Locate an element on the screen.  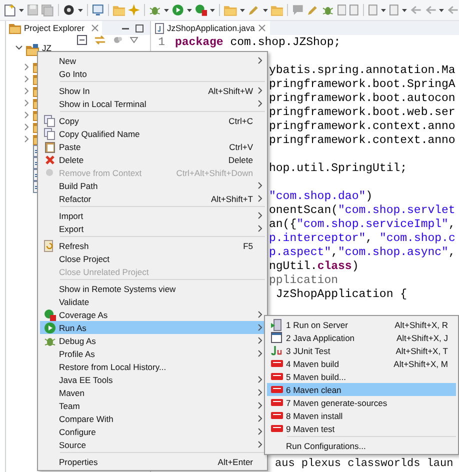
code-line: onentScan("com.shop.servlet is located at coordinates (362, 211).